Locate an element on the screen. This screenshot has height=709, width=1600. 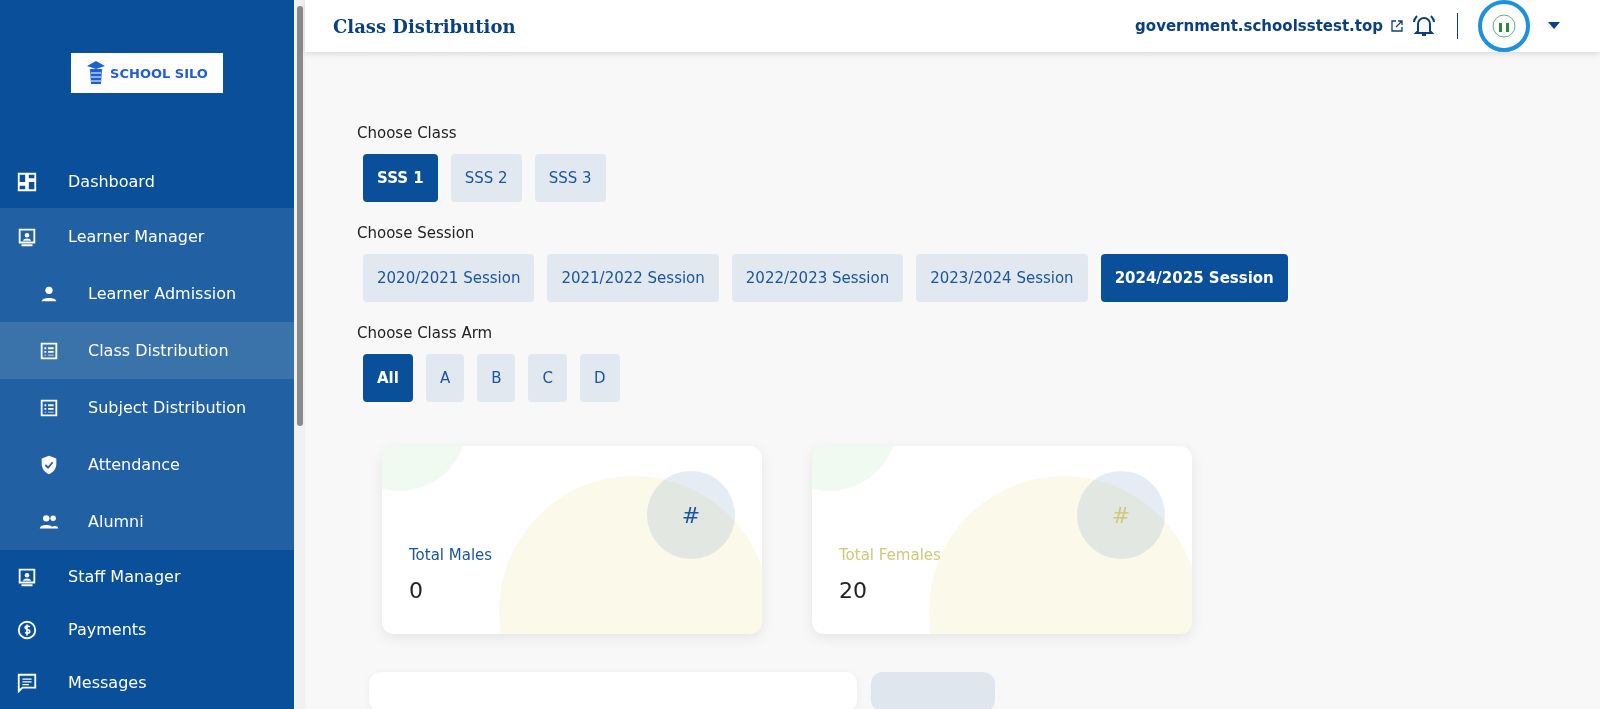
page-title: Class Distribution is located at coordinates (425, 26).